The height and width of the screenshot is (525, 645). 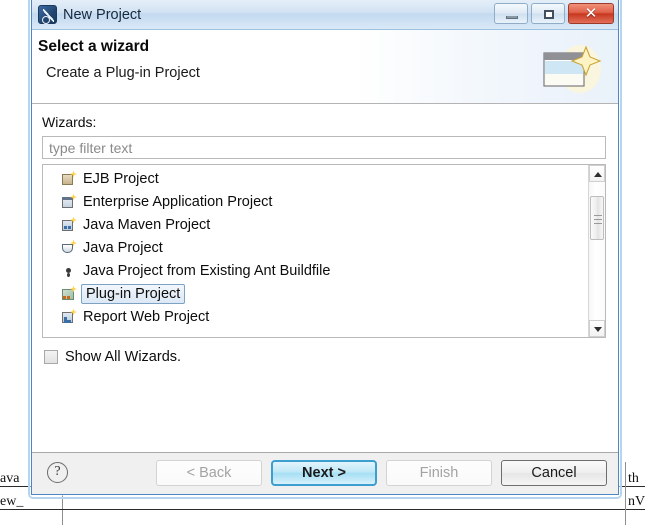 What do you see at coordinates (12, 501) in the screenshot?
I see `background-label-left-bottom: ew_` at bounding box center [12, 501].